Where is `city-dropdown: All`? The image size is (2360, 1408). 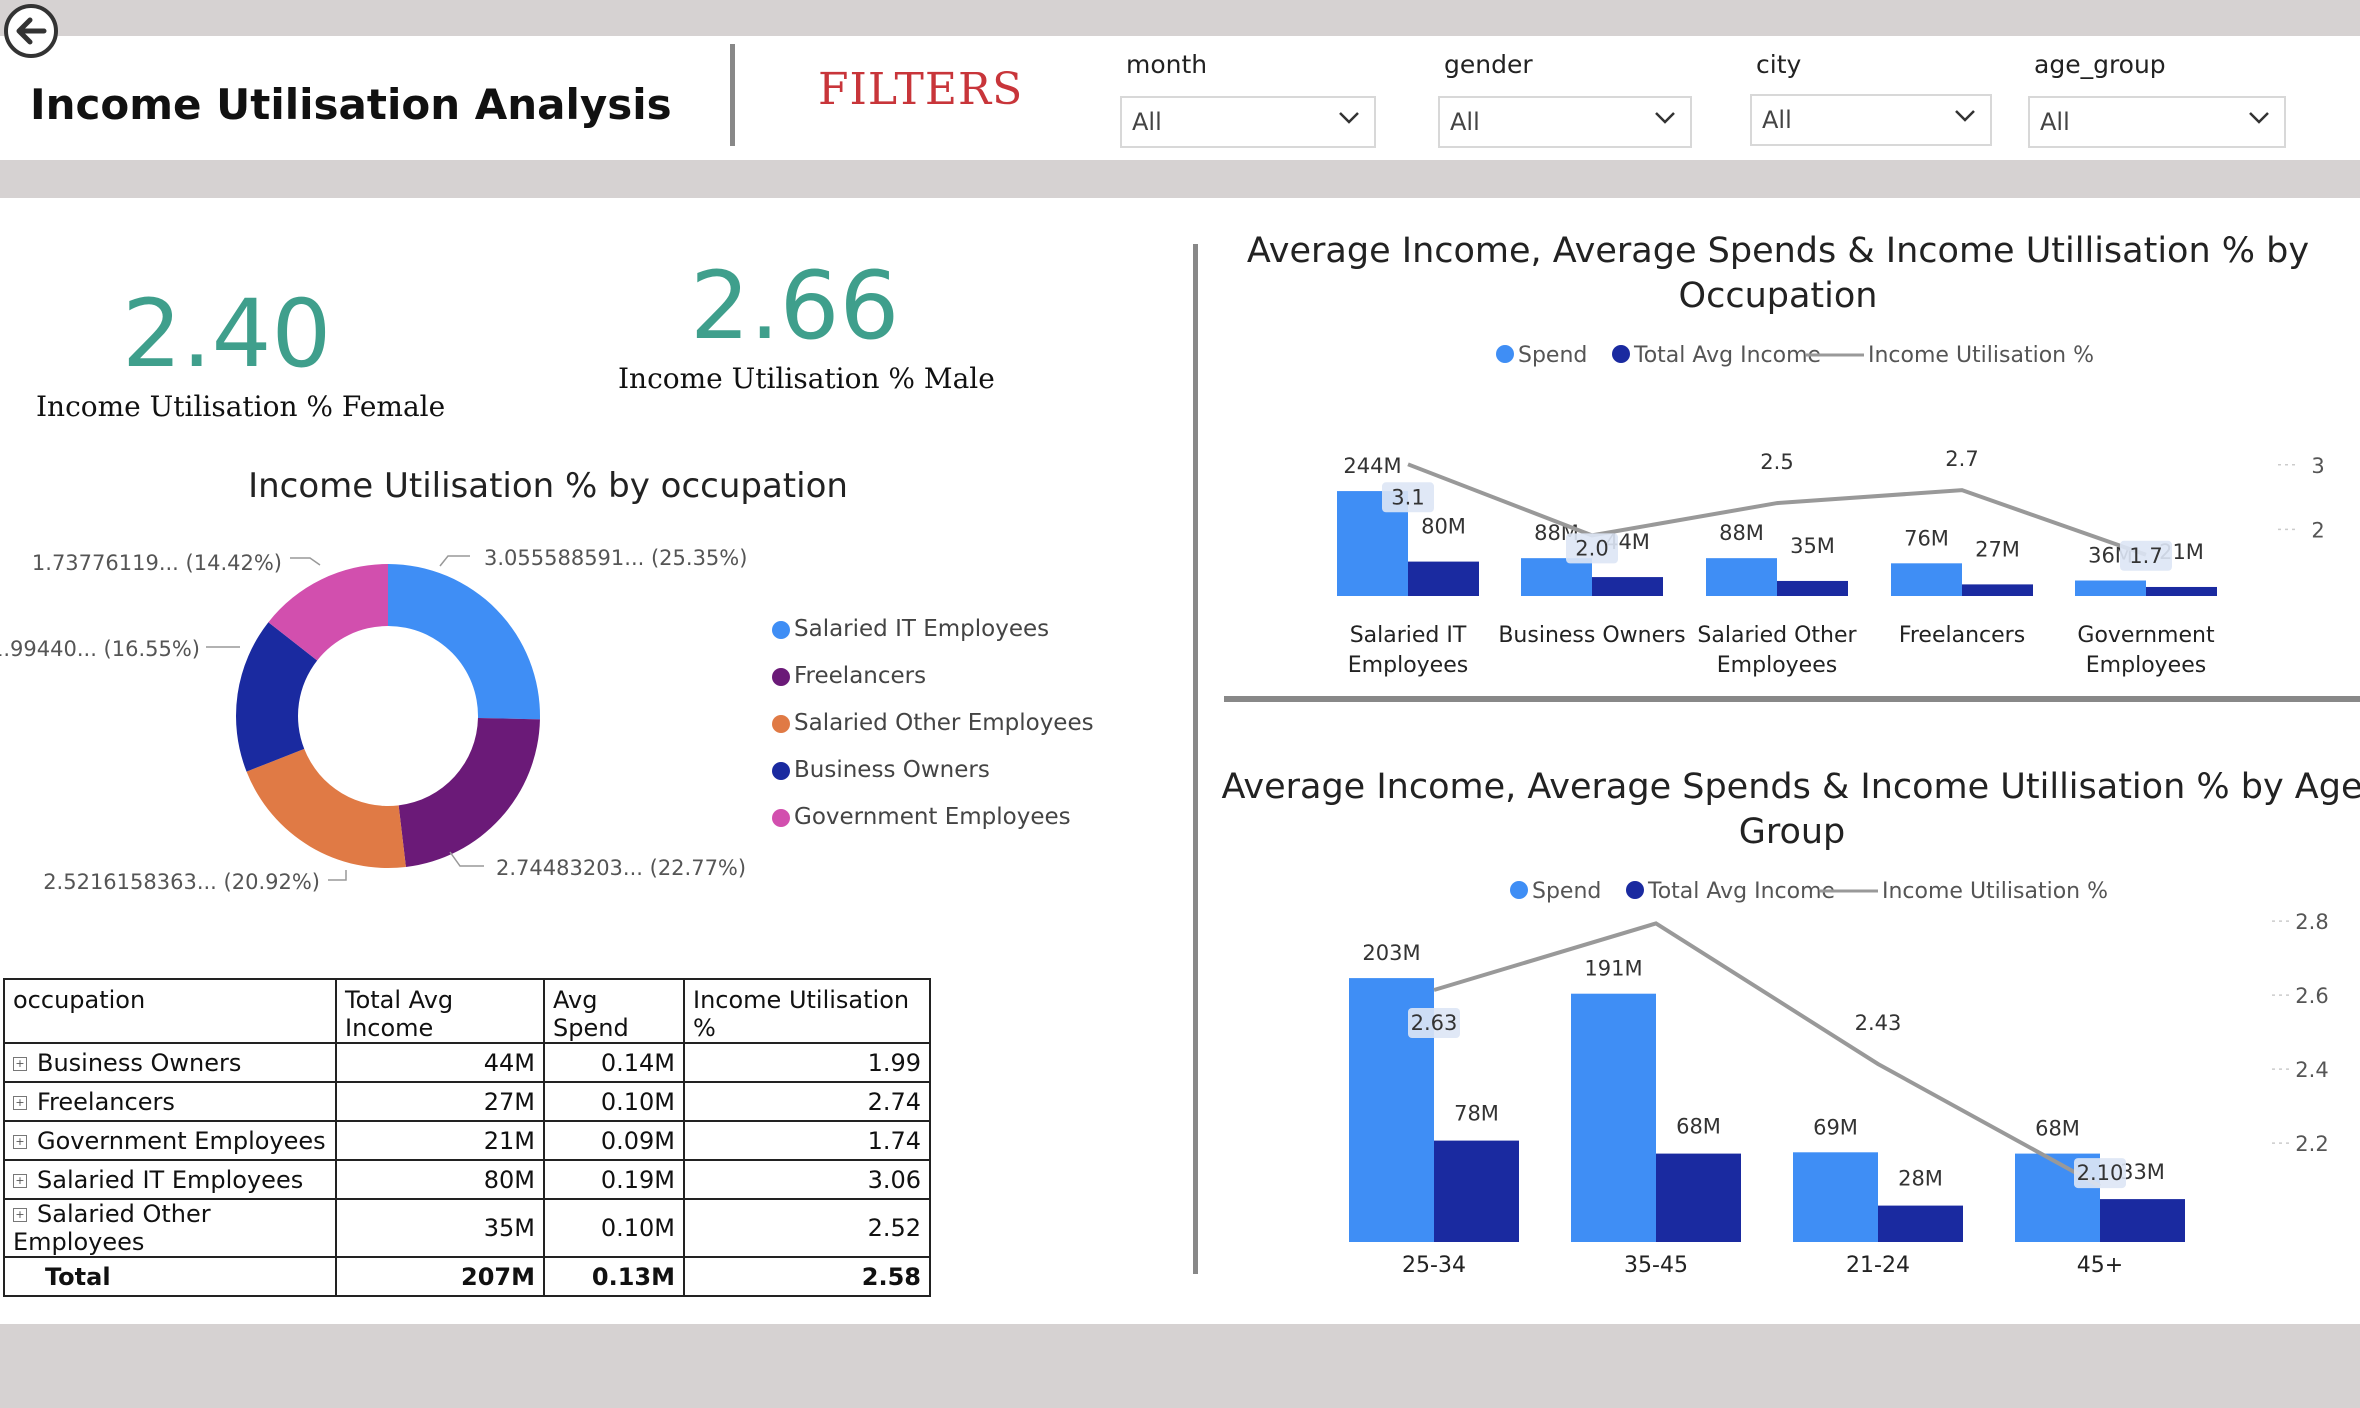
city-dropdown: All is located at coordinates (1871, 120).